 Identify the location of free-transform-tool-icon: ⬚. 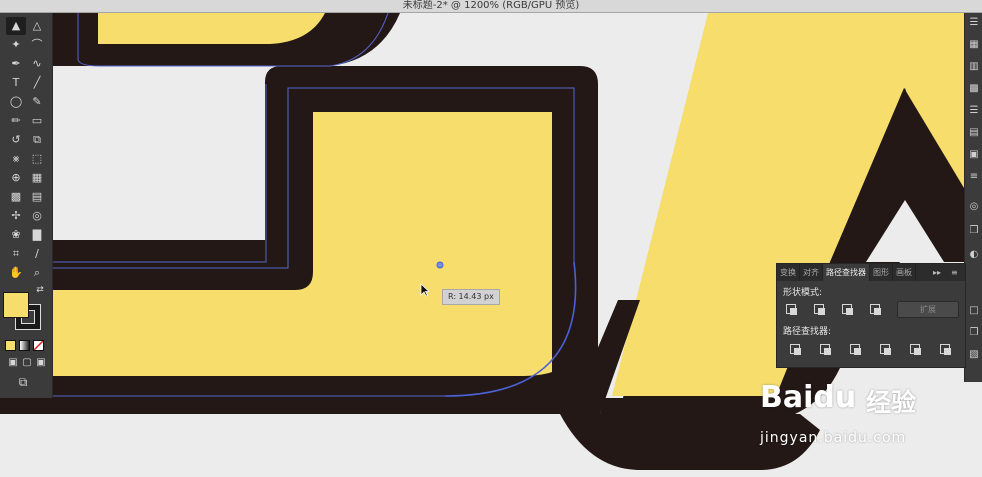
(37, 159).